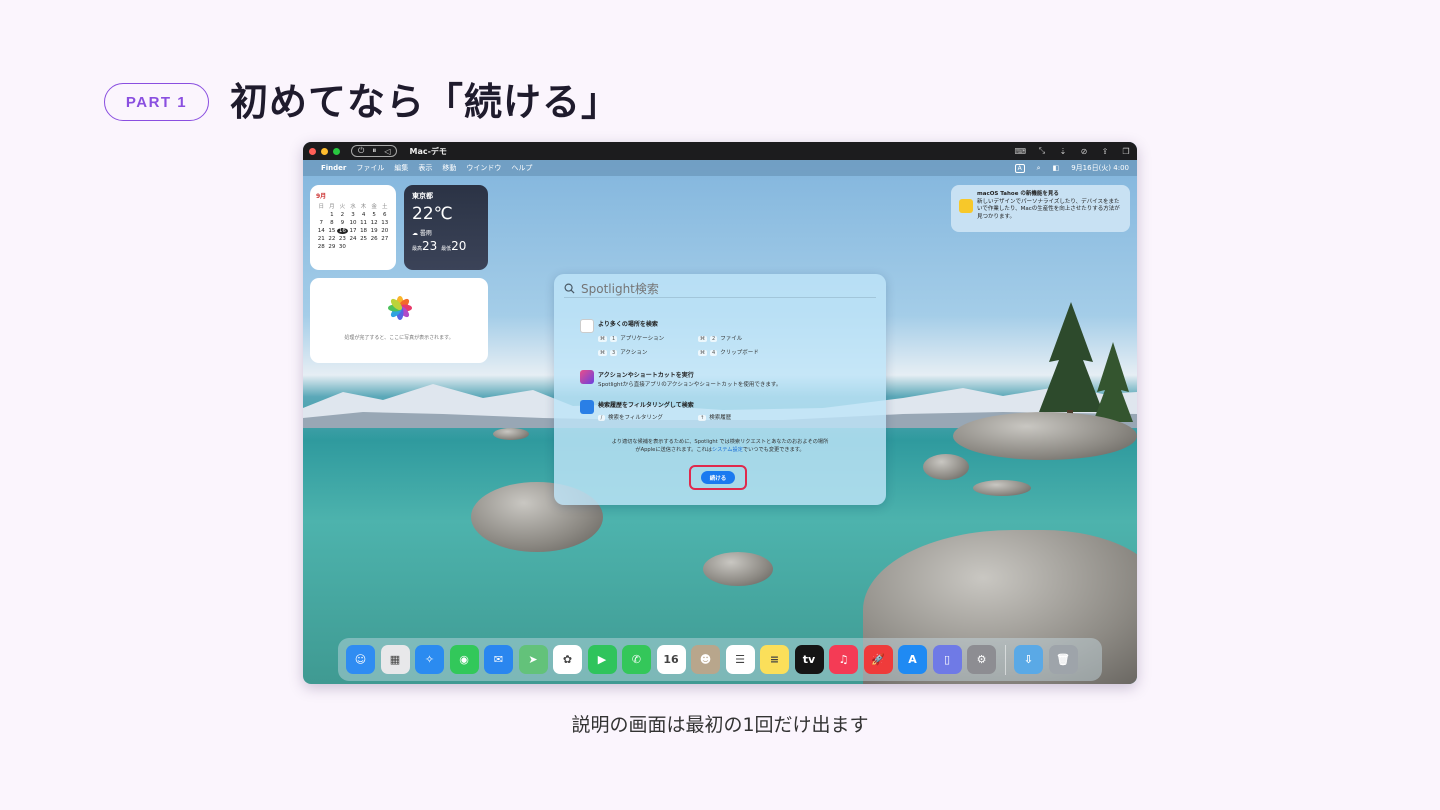  Describe the element at coordinates (1042, 151) in the screenshot. I see `resize-icon: ⤡` at that location.